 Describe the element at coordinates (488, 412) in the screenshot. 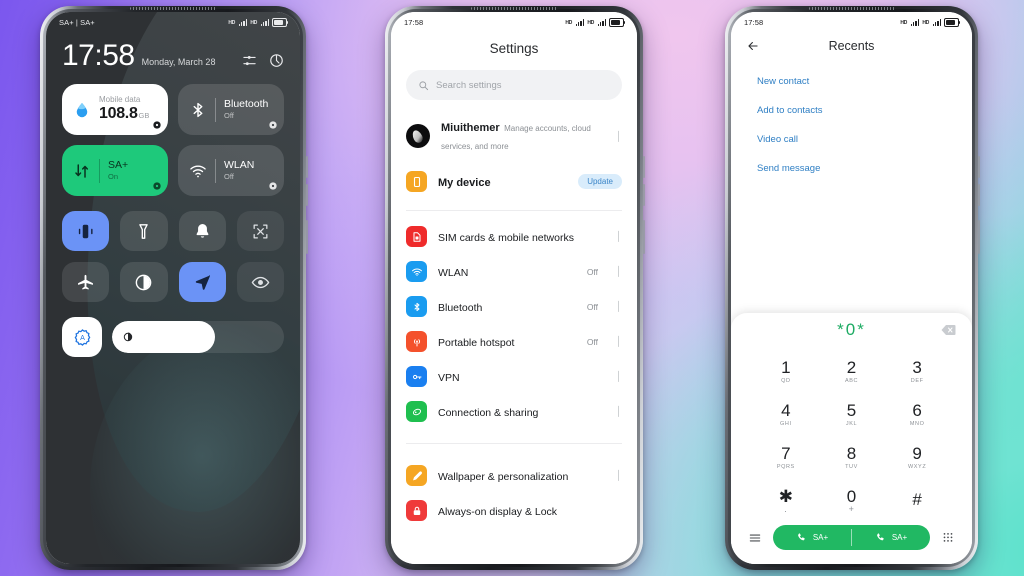

I see `row-label: Connection & sharing` at that location.